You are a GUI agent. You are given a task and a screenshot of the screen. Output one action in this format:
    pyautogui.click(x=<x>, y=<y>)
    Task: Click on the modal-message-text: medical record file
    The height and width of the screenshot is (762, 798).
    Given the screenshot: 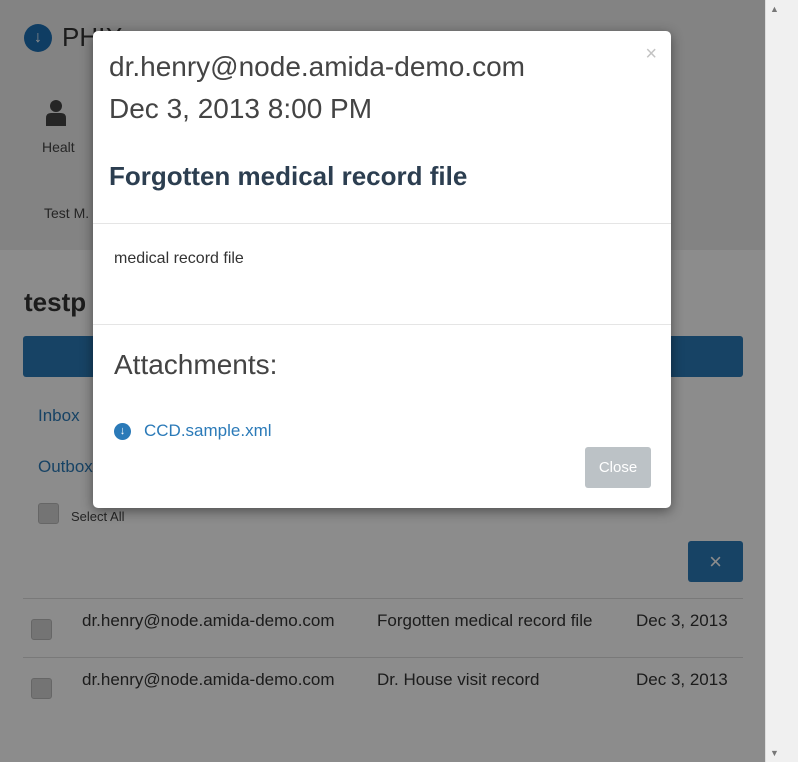 What is the action you would take?
    pyautogui.click(x=179, y=258)
    